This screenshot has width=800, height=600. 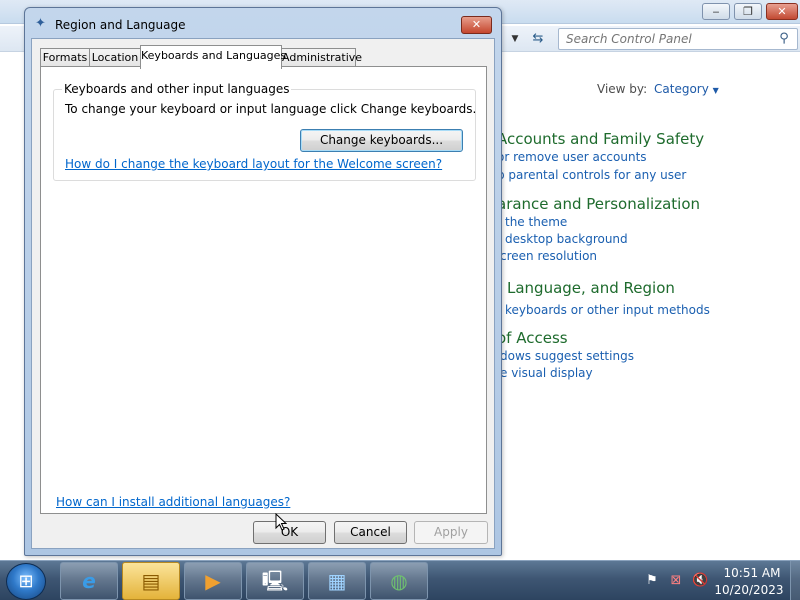 What do you see at coordinates (716, 11) in the screenshot?
I see `minimize-button: ‒` at bounding box center [716, 11].